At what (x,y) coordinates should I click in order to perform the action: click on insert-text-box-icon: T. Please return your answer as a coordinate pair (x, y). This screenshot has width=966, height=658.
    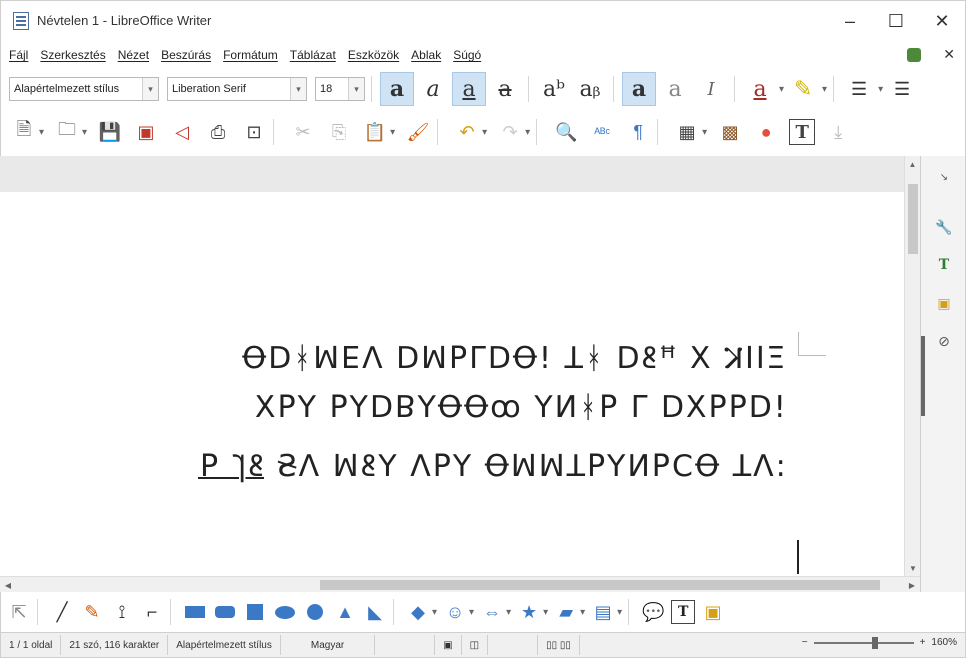
    Looking at the image, I should click on (802, 132).